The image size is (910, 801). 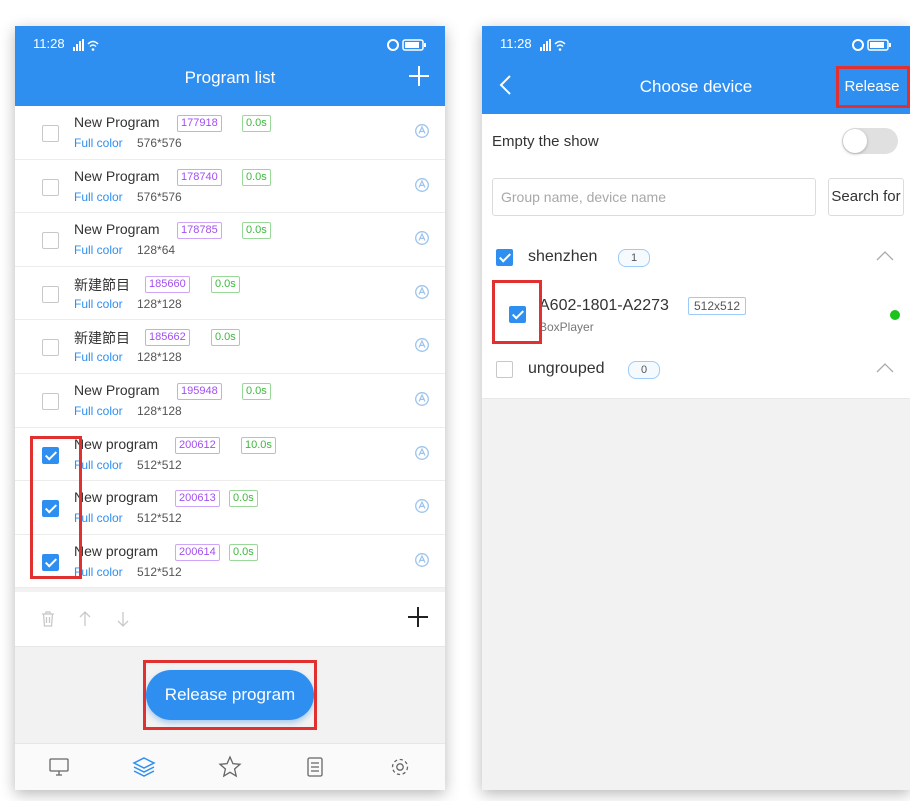 I want to click on program-row: New program 200612 10.0s Full color 512*512, so click(x=230, y=455).